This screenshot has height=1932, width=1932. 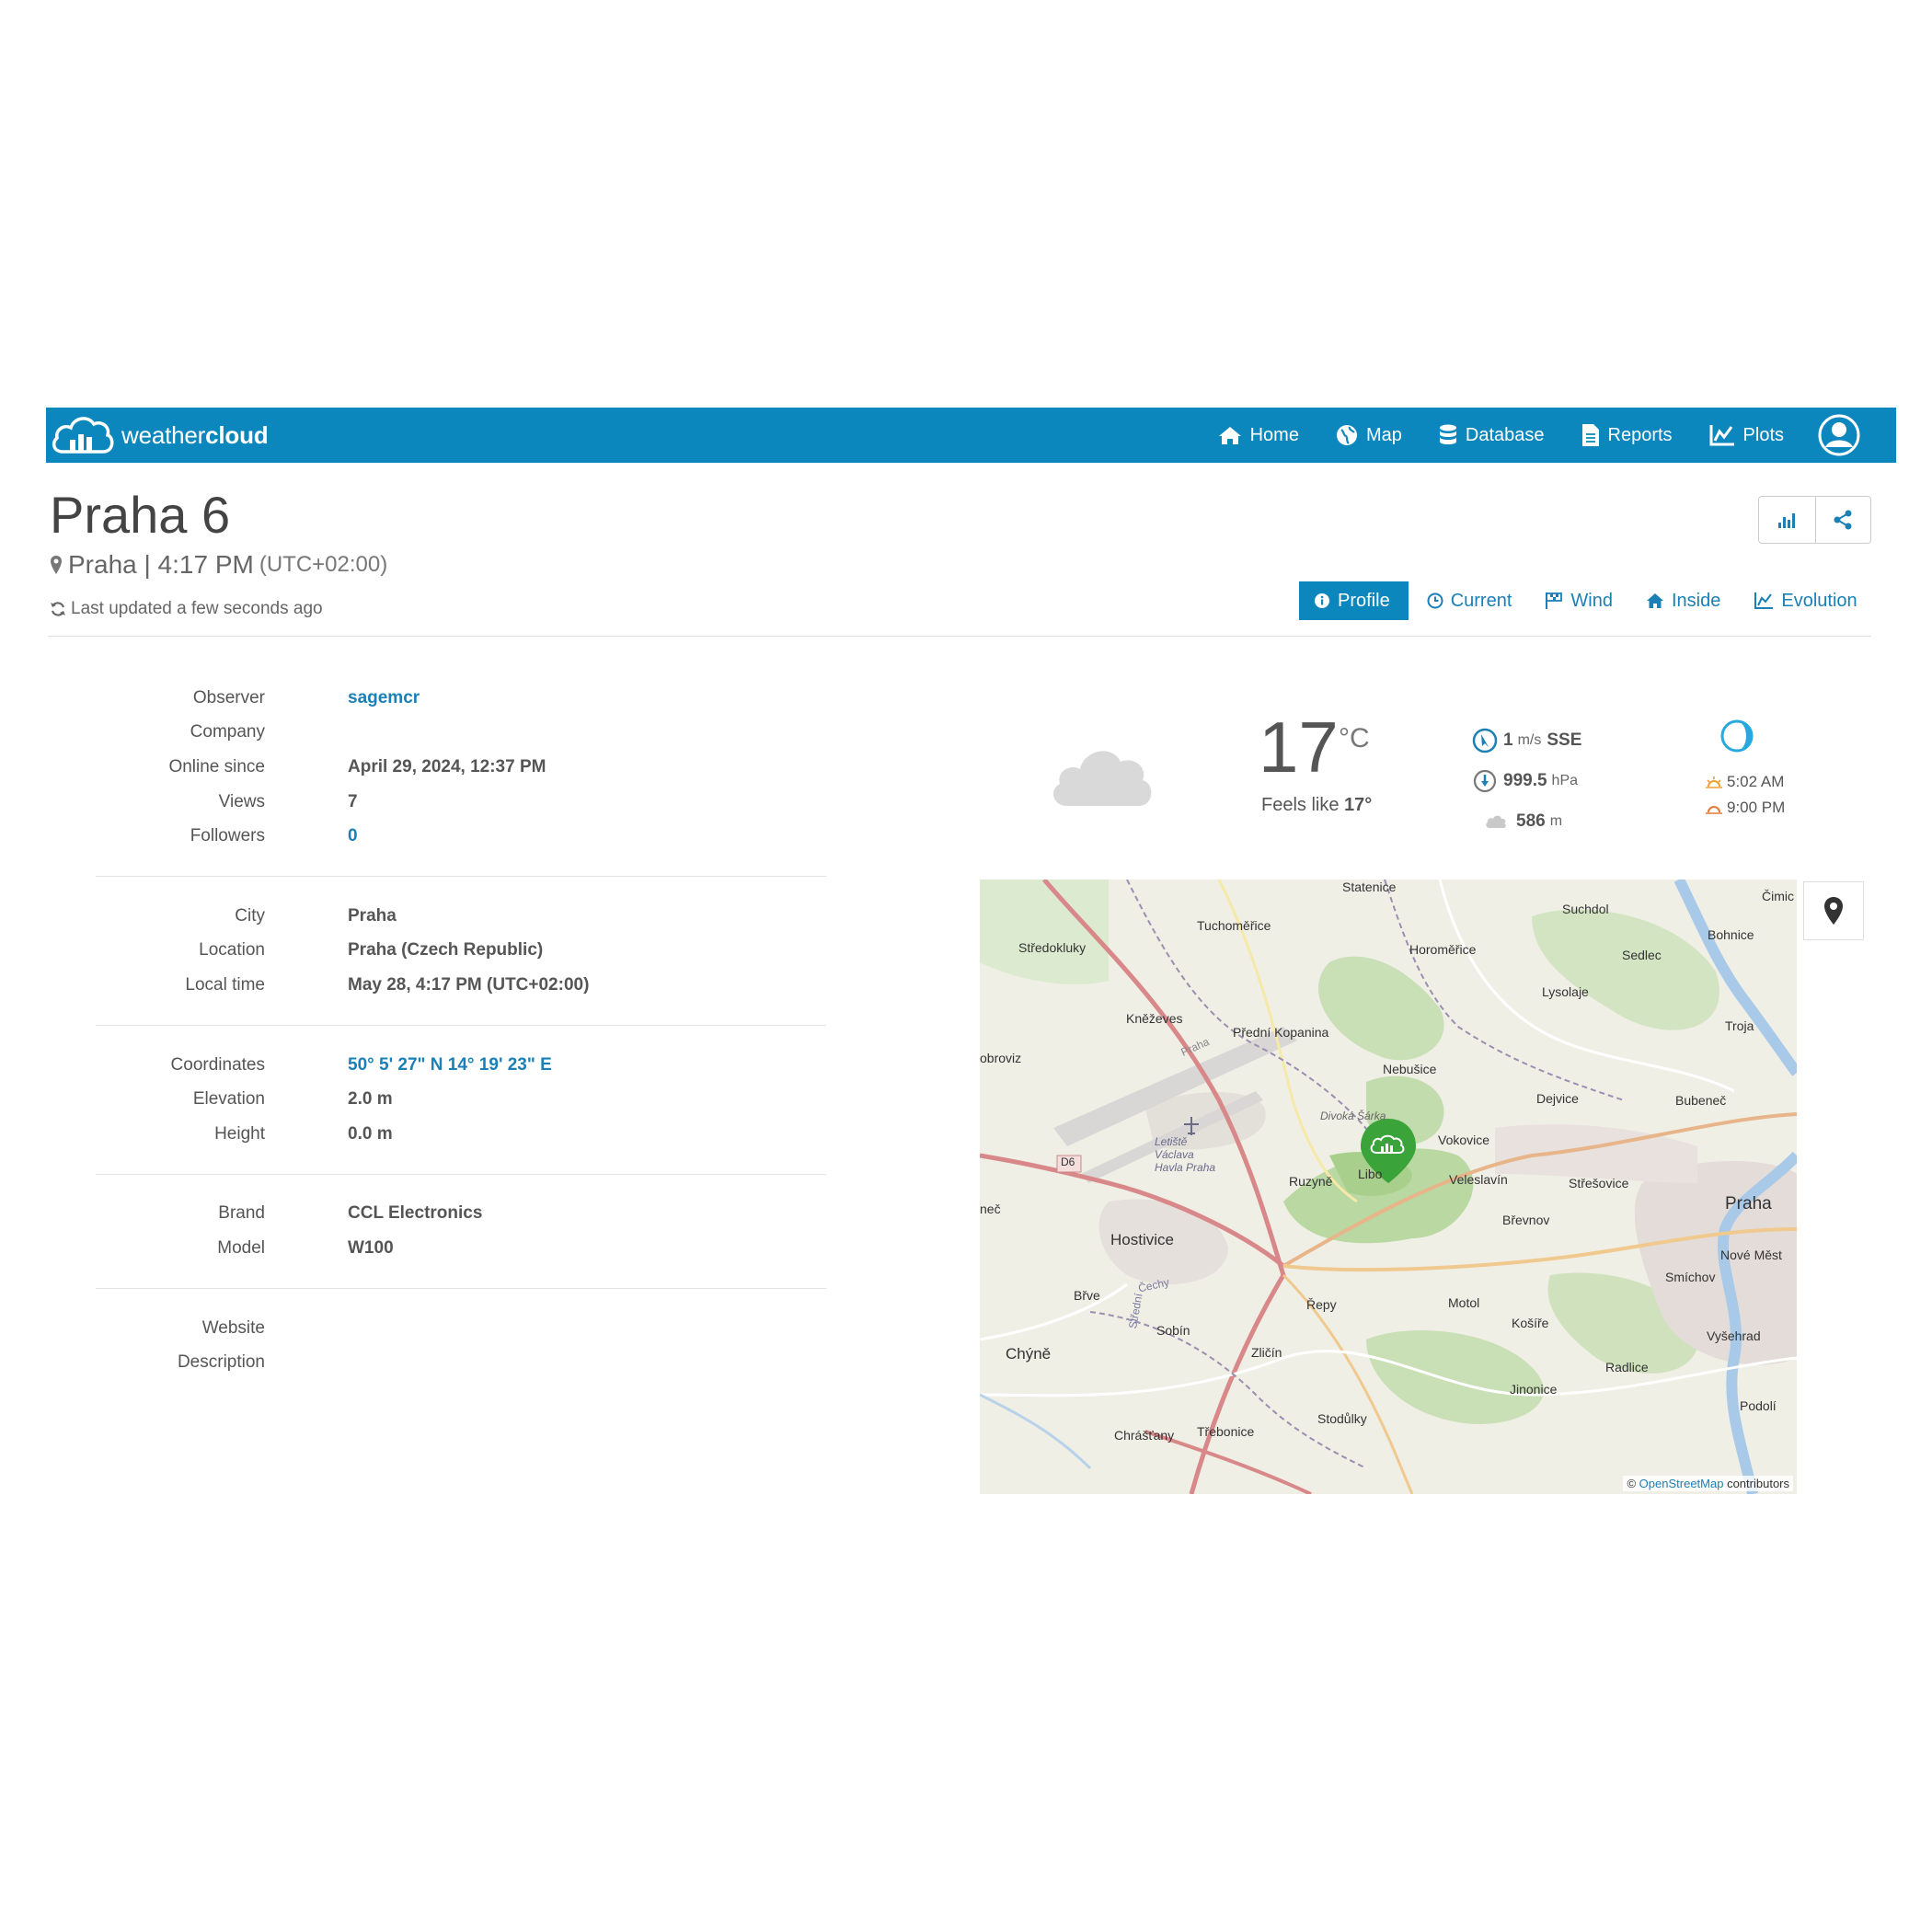 I want to click on tab-wind: Wind, so click(x=1579, y=600).